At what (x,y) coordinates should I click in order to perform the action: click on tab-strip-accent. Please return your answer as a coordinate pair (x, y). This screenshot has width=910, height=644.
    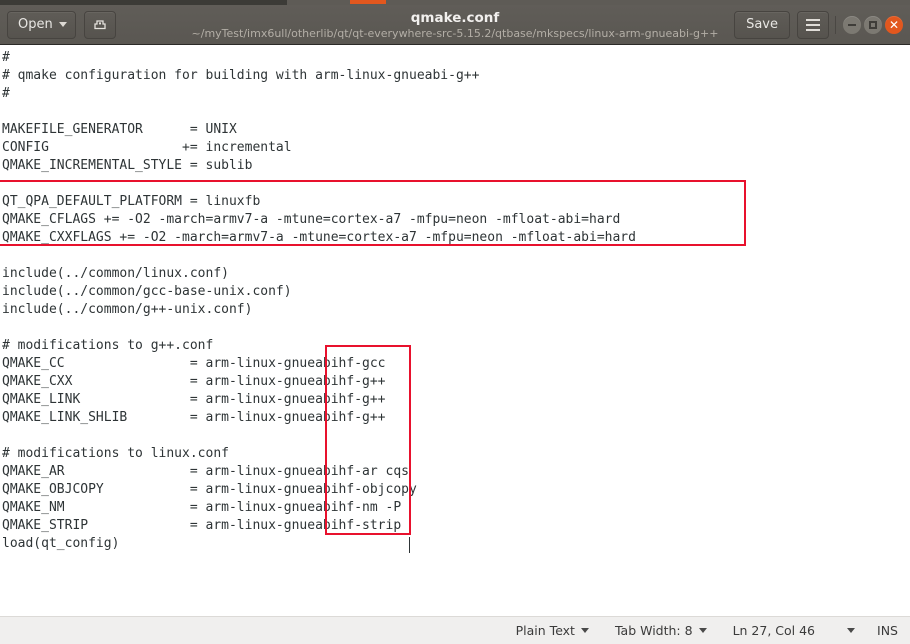
    Looking at the image, I should click on (368, 2).